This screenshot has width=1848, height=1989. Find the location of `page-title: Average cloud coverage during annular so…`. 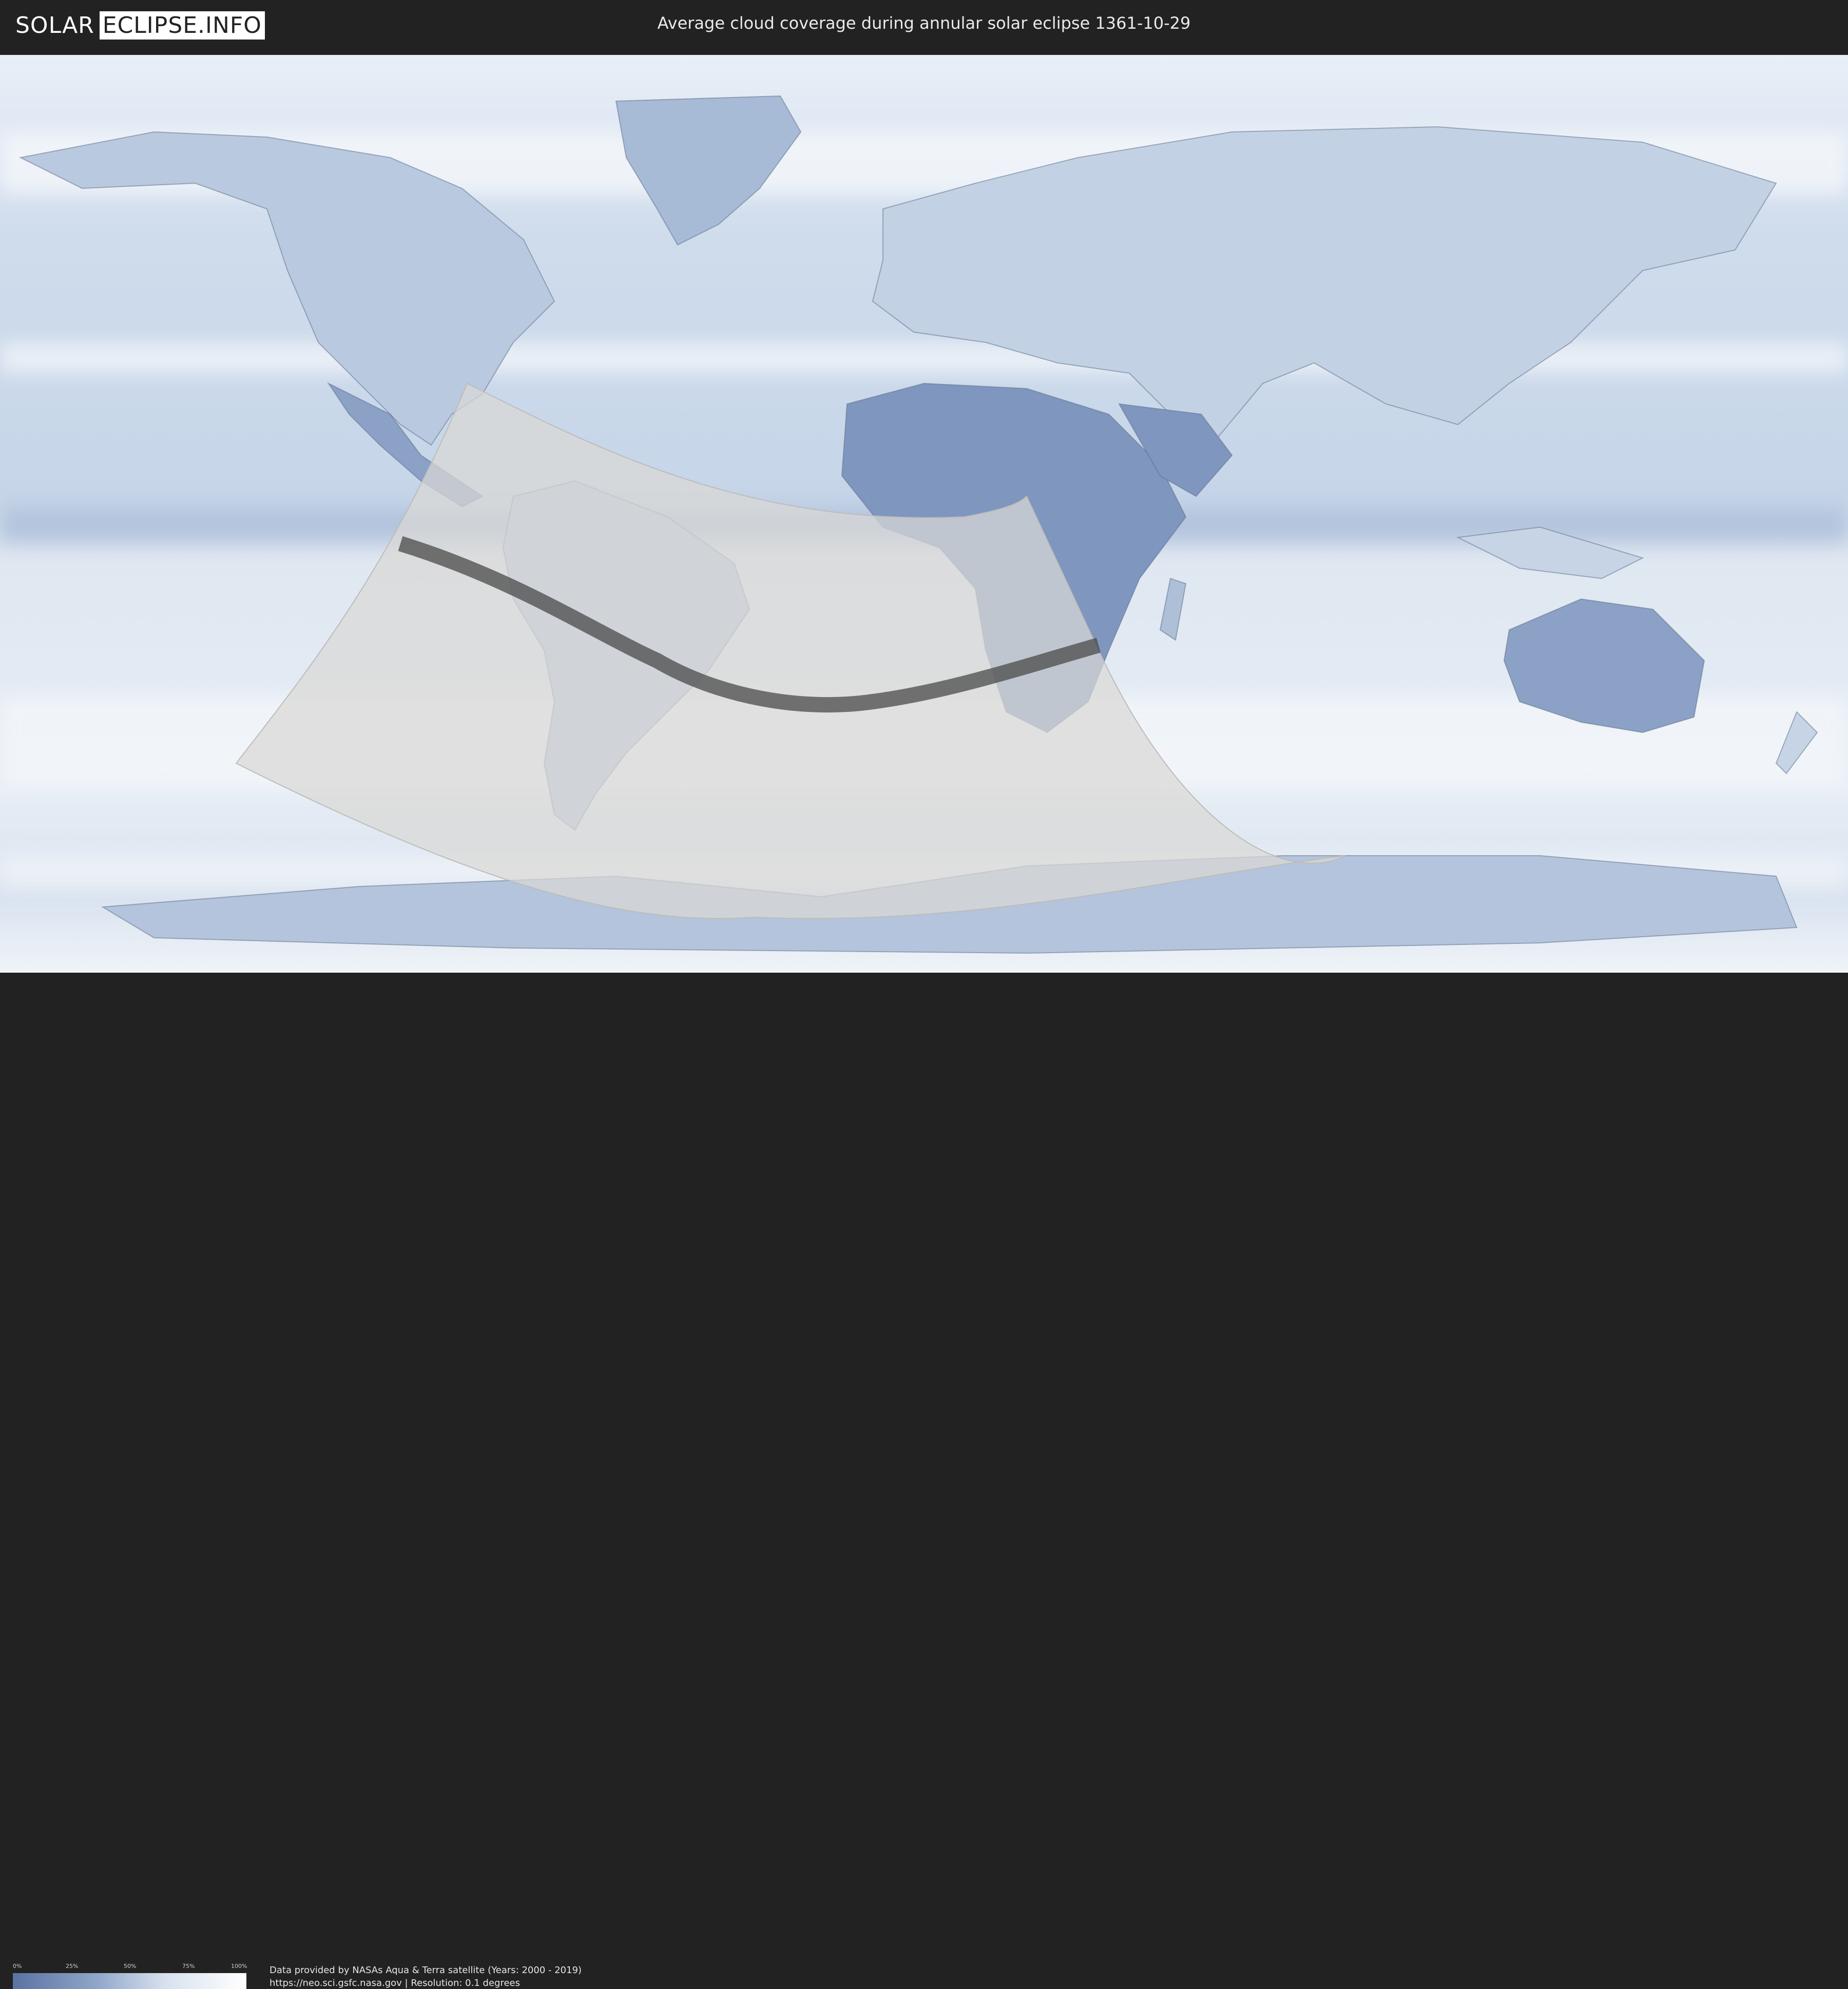

page-title: Average cloud coverage during annular so… is located at coordinates (924, 23).